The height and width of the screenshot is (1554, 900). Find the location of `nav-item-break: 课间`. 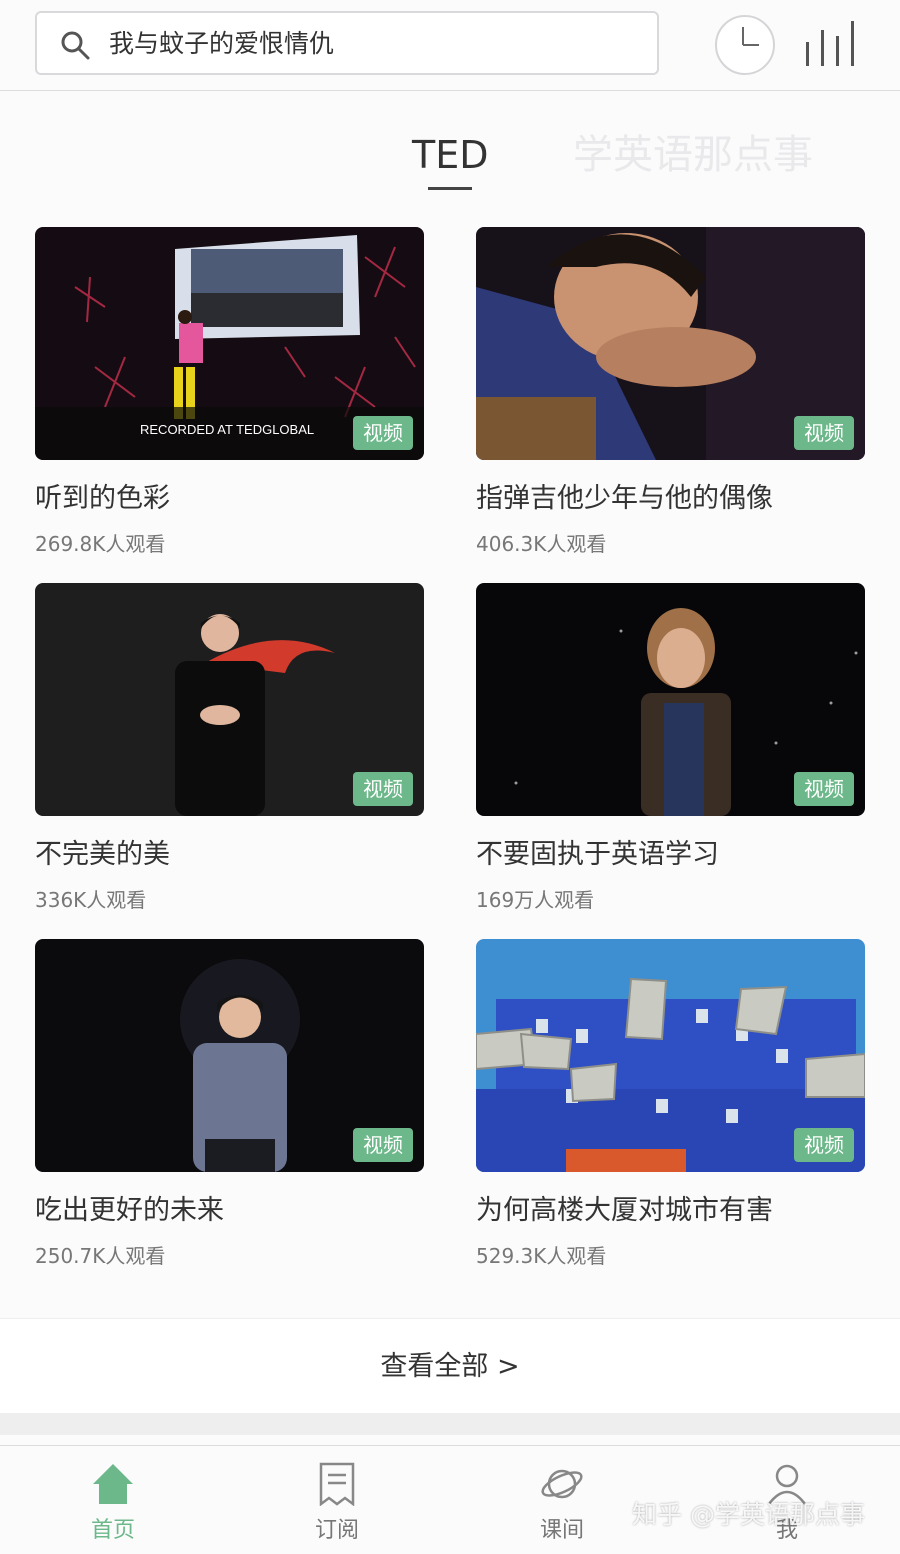

nav-item-break: 课间 is located at coordinates (562, 1500).